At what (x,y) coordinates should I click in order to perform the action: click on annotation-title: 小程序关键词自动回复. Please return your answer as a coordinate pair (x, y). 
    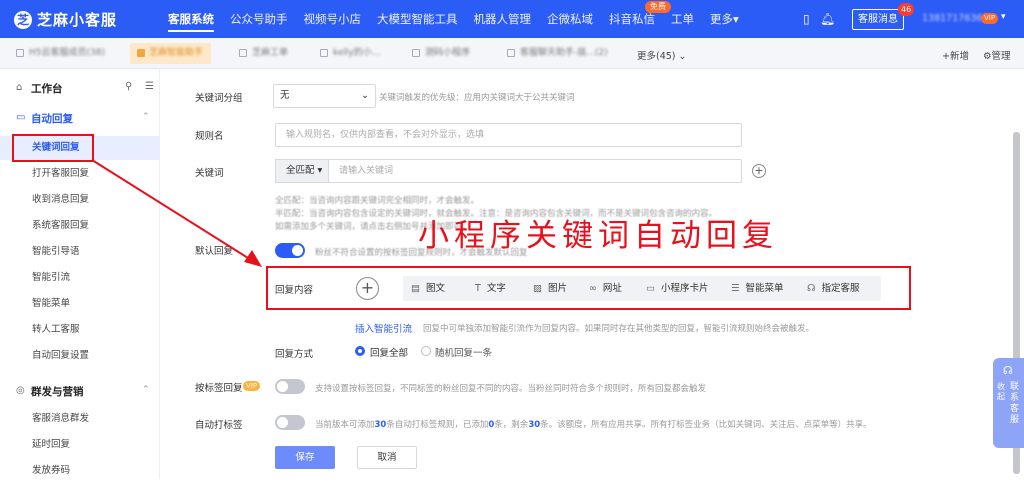
    Looking at the image, I should click on (598, 236).